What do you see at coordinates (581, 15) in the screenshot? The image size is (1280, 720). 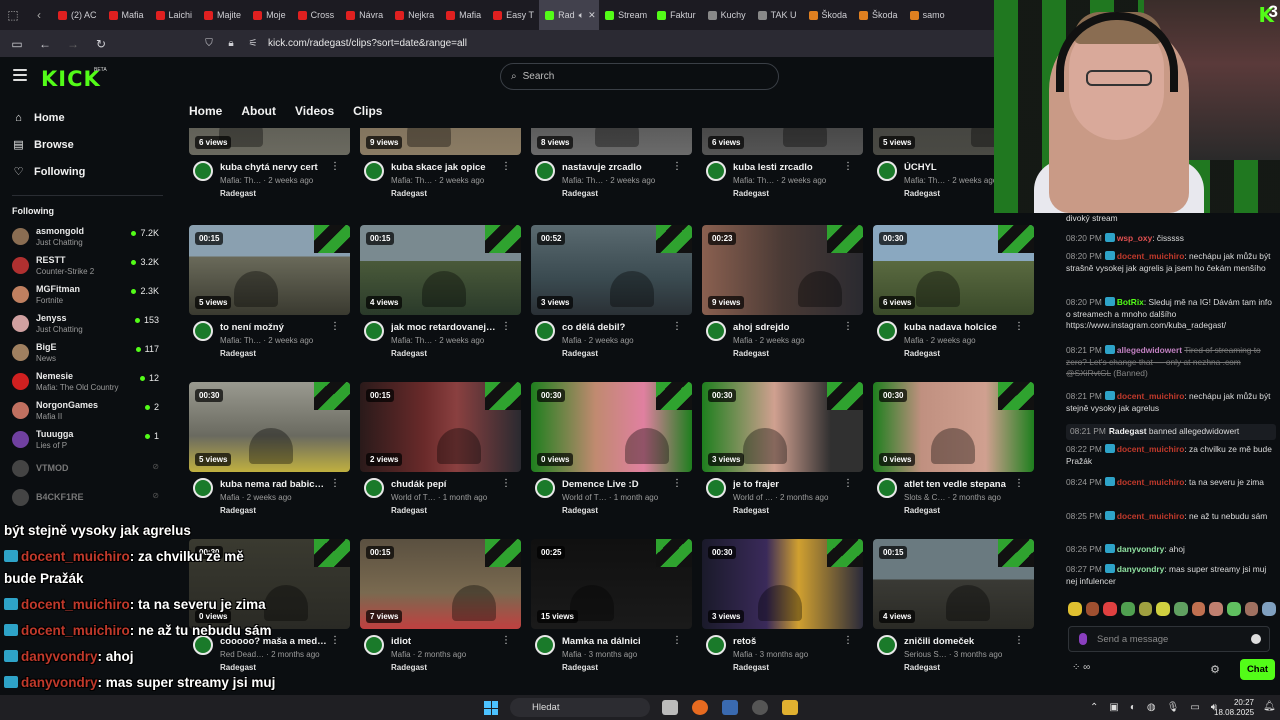 I see `audio-icon: 🔈︎` at bounding box center [581, 15].